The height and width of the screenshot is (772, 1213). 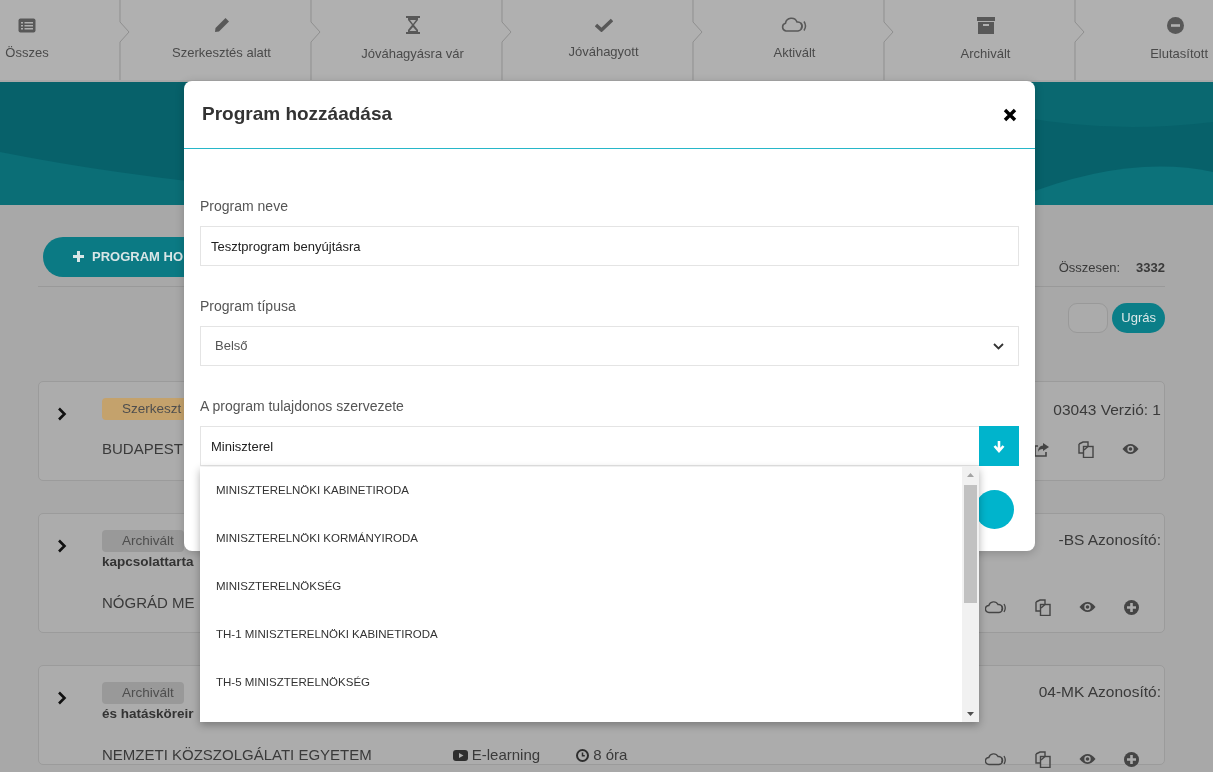 I want to click on down-arrow-icon, so click(x=999, y=446).